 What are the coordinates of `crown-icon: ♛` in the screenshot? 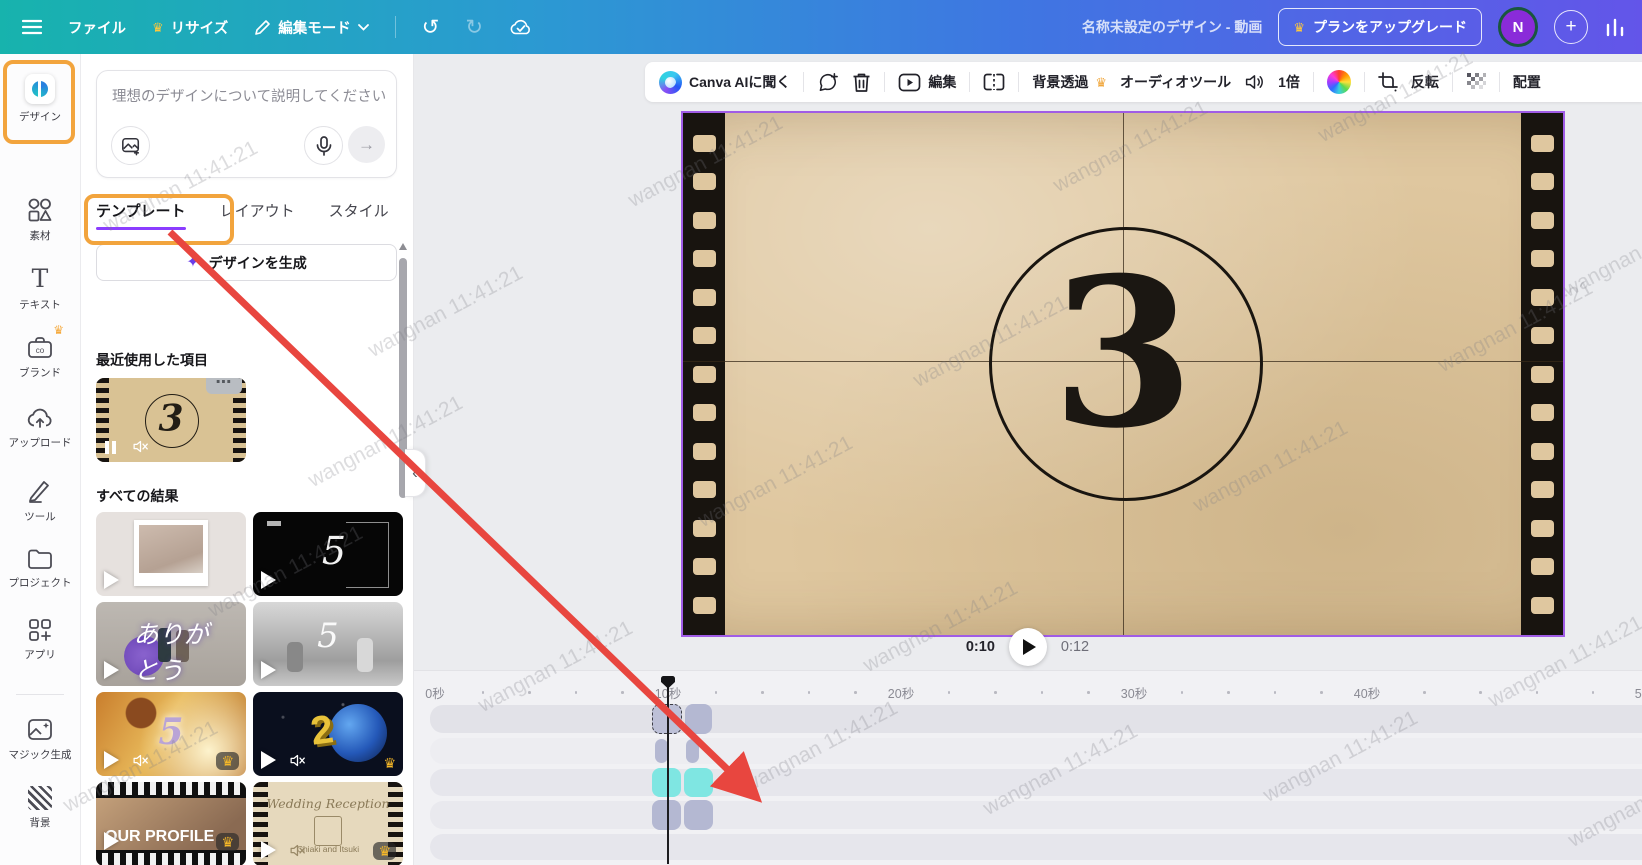 It's located at (158, 27).